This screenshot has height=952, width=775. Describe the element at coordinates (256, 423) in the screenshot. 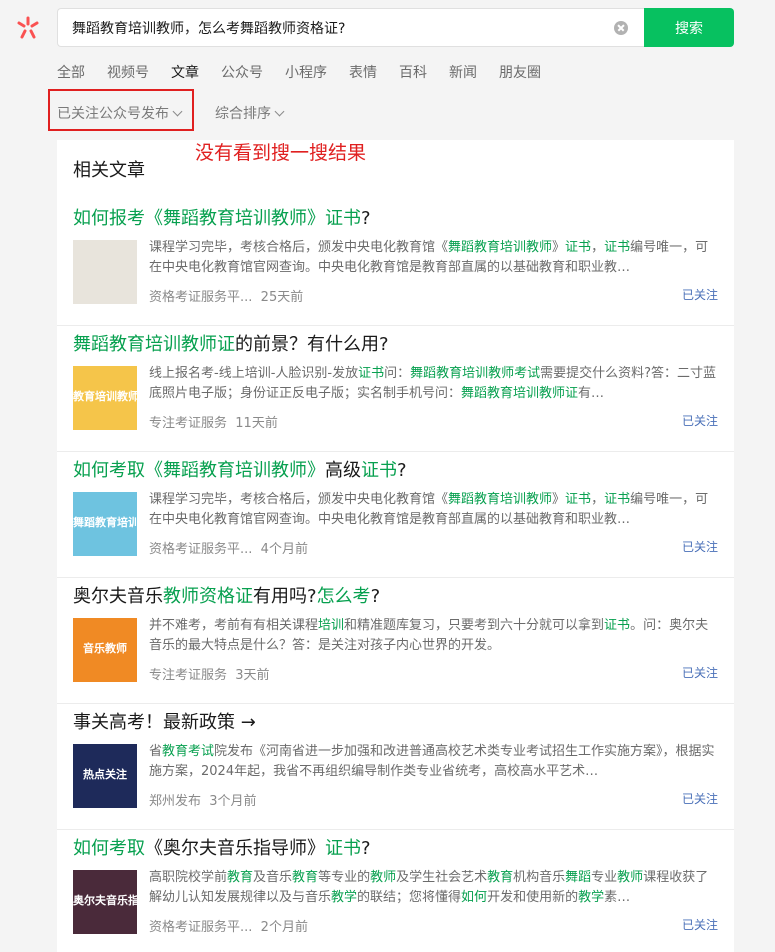

I see `publish-time: 11天前` at that location.